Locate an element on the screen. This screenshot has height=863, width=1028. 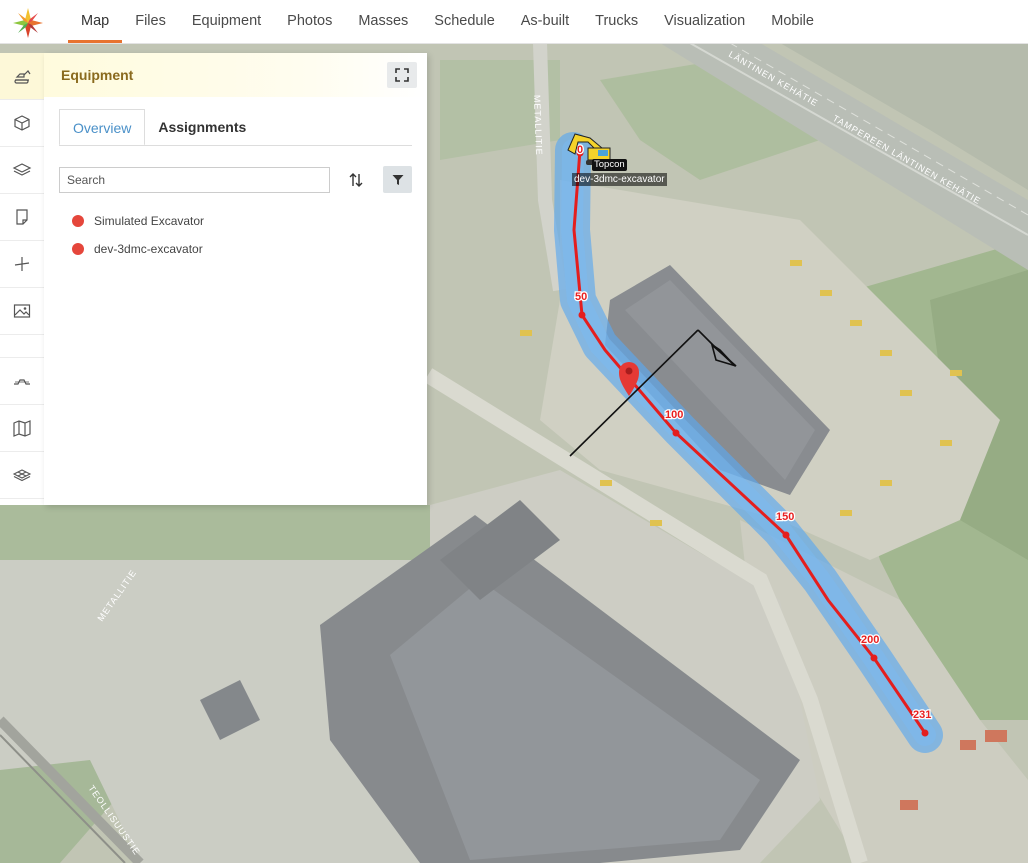
nav-schedule: Schedule is located at coordinates (464, 21).